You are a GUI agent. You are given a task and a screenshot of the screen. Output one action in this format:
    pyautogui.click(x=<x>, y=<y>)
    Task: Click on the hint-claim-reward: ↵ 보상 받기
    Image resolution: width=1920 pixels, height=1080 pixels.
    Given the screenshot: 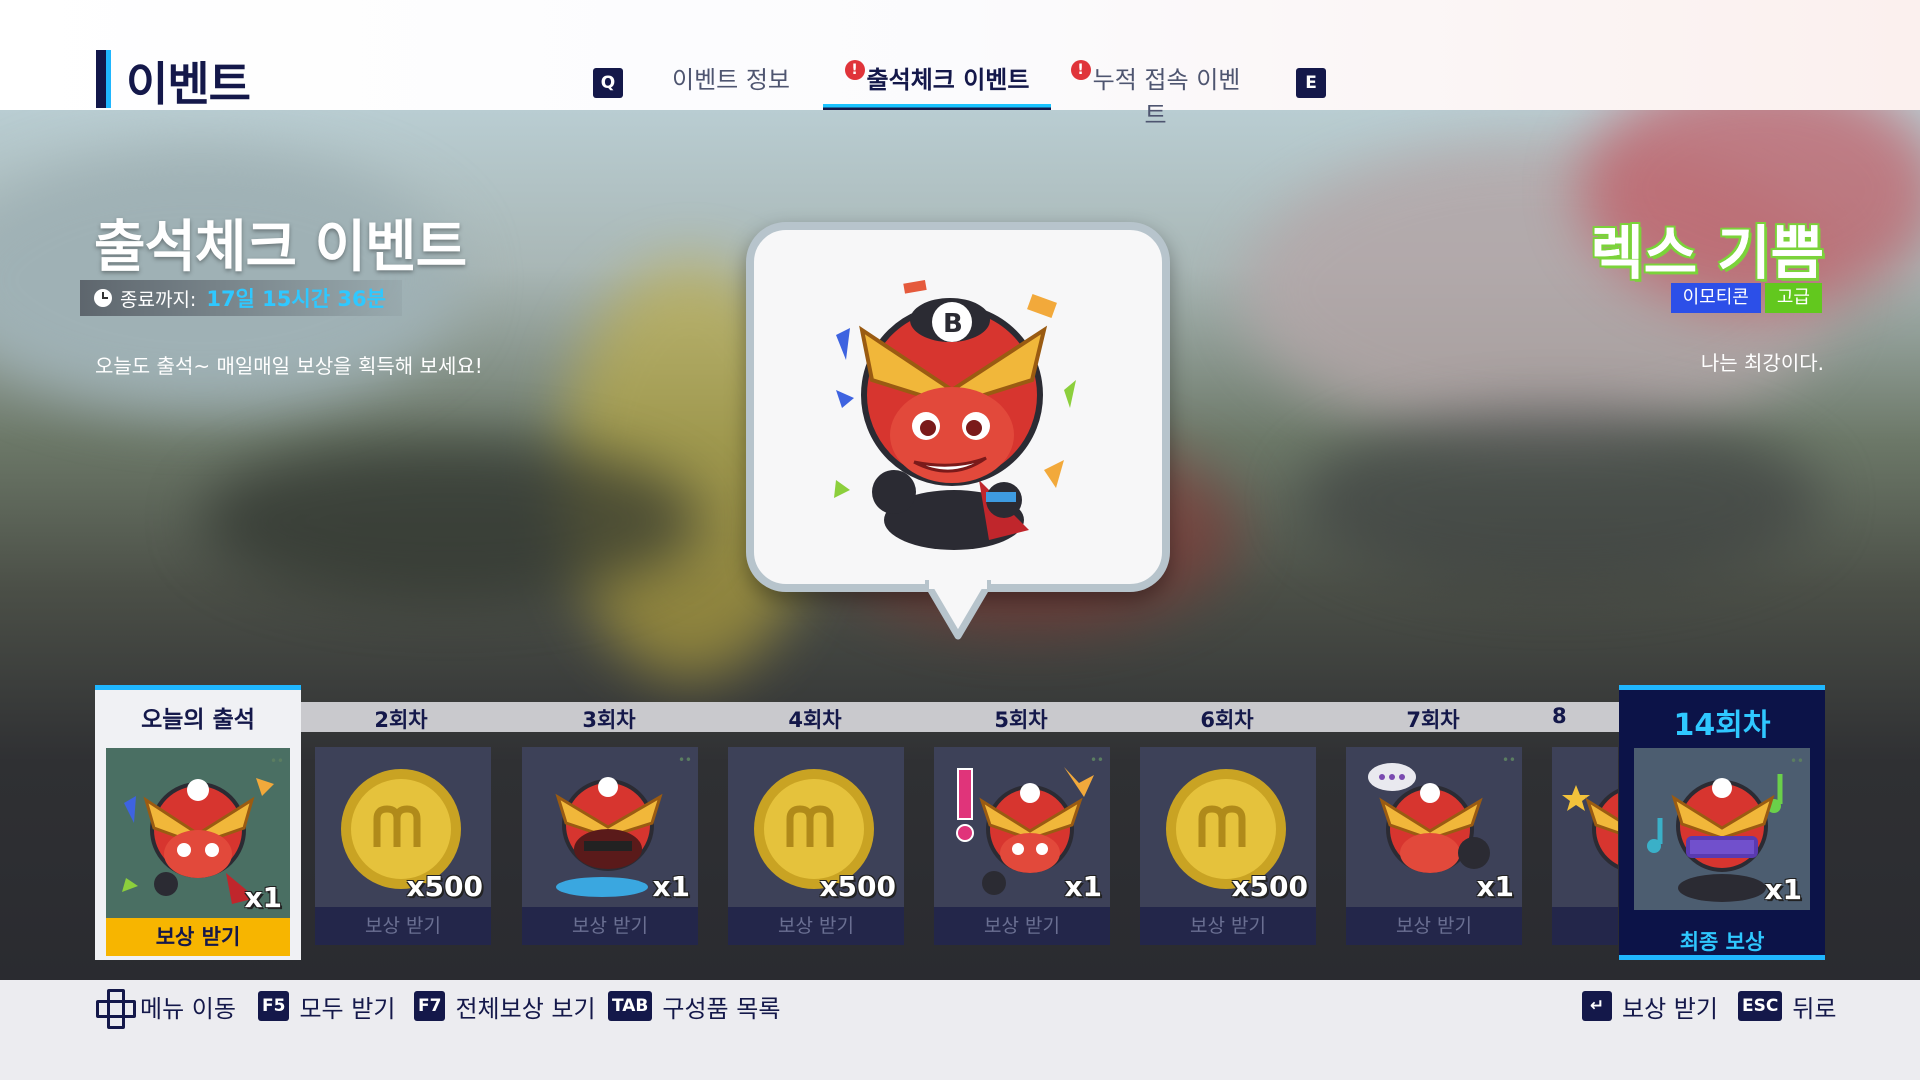 What is the action you would take?
    pyautogui.click(x=1650, y=1006)
    